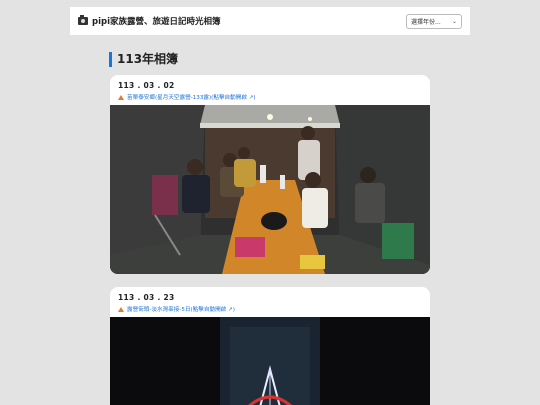 The image size is (540, 405). I want to click on location-link: 苗栗泰安鄉(星月天空露營-133露)(點擊自動開啟 ↗), so click(270, 97).